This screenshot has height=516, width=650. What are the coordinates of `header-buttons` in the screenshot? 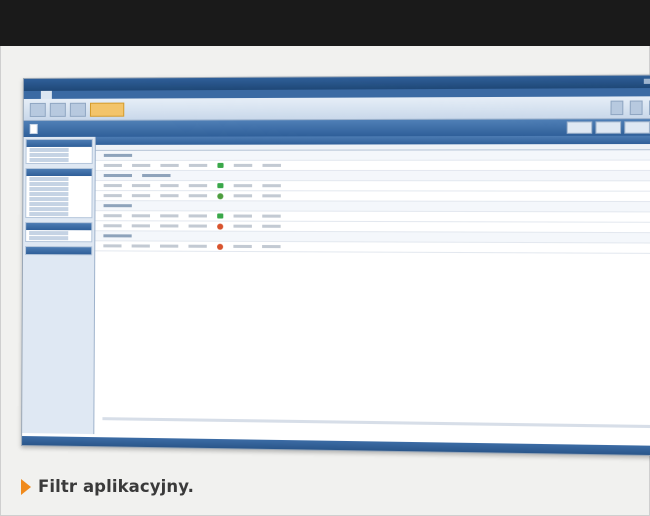 It's located at (608, 127).